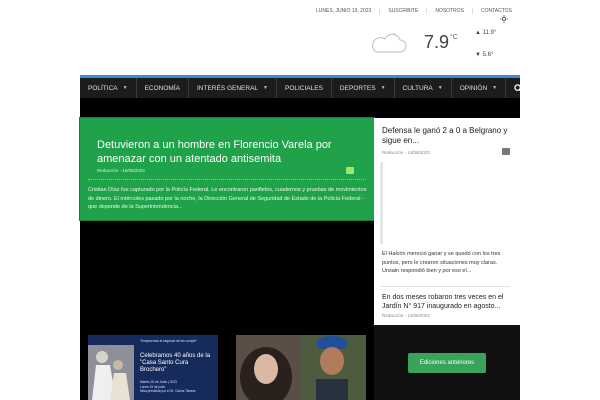  I want to click on comment-icon, so click(506, 151).